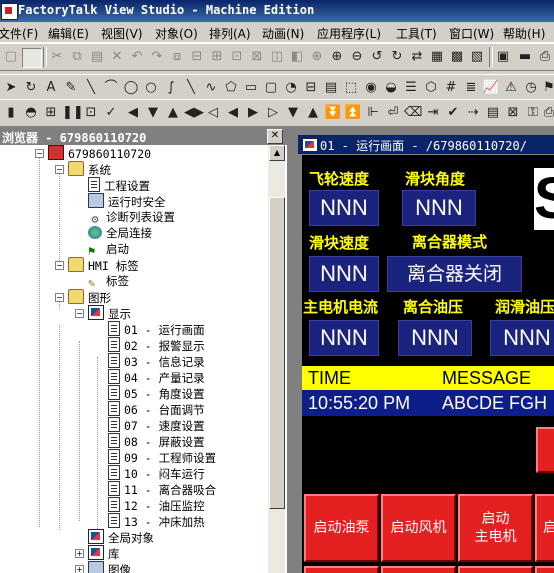 This screenshot has width=554, height=573. I want to click on indicator-icon: ◉, so click(371, 88).